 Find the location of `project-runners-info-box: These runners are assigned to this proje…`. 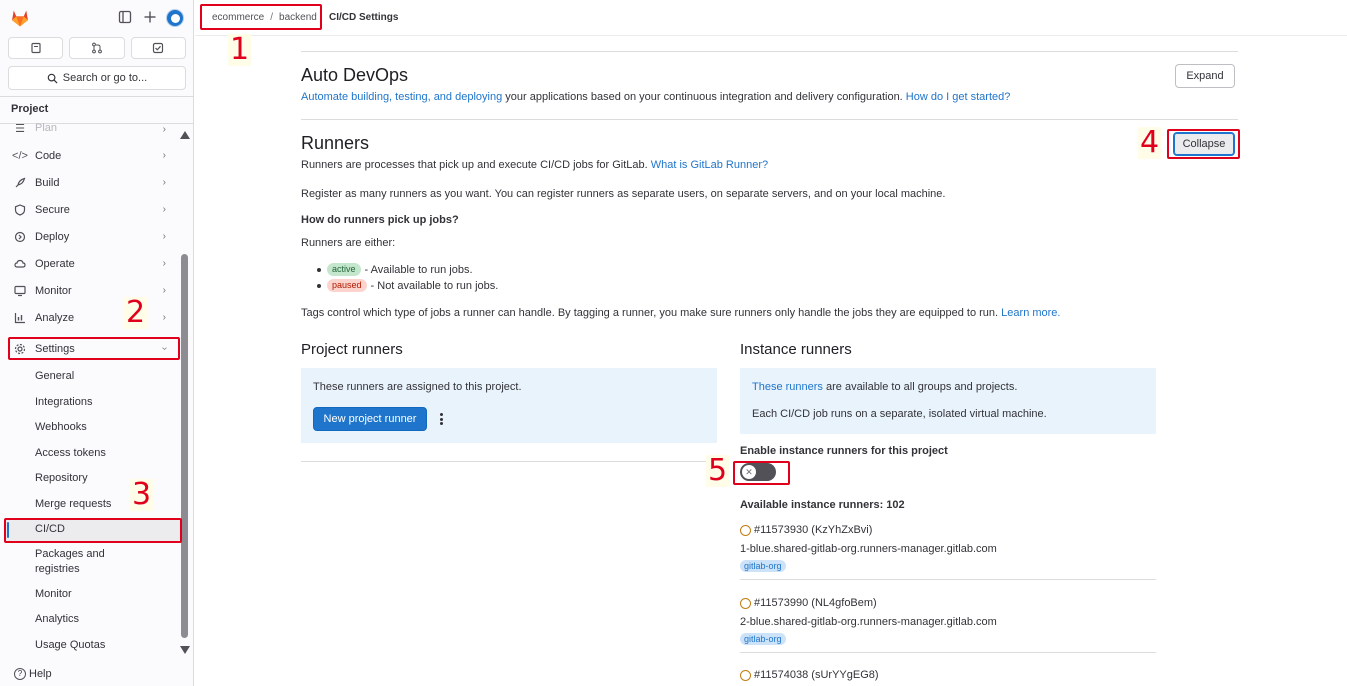

project-runners-info-box: These runners are assigned to this proje… is located at coordinates (509, 405).